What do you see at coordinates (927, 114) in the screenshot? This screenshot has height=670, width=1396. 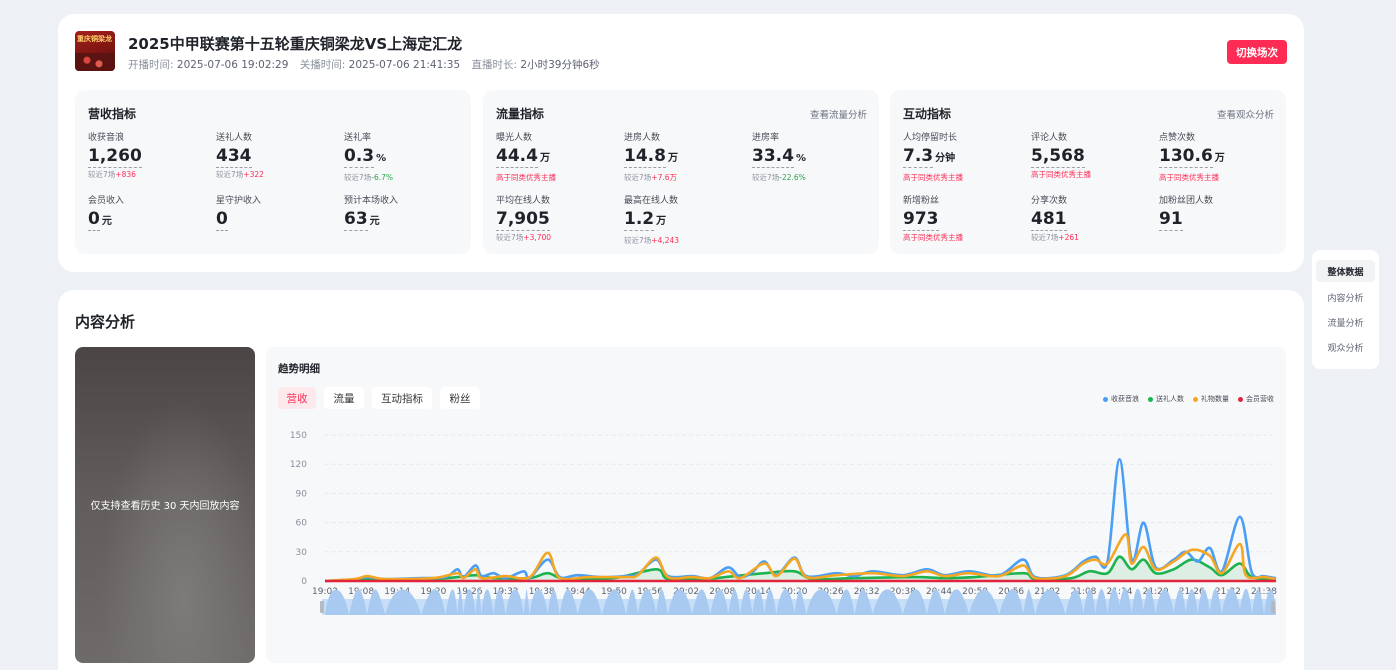 I see `interaction-panel-title: 互动指标` at bounding box center [927, 114].